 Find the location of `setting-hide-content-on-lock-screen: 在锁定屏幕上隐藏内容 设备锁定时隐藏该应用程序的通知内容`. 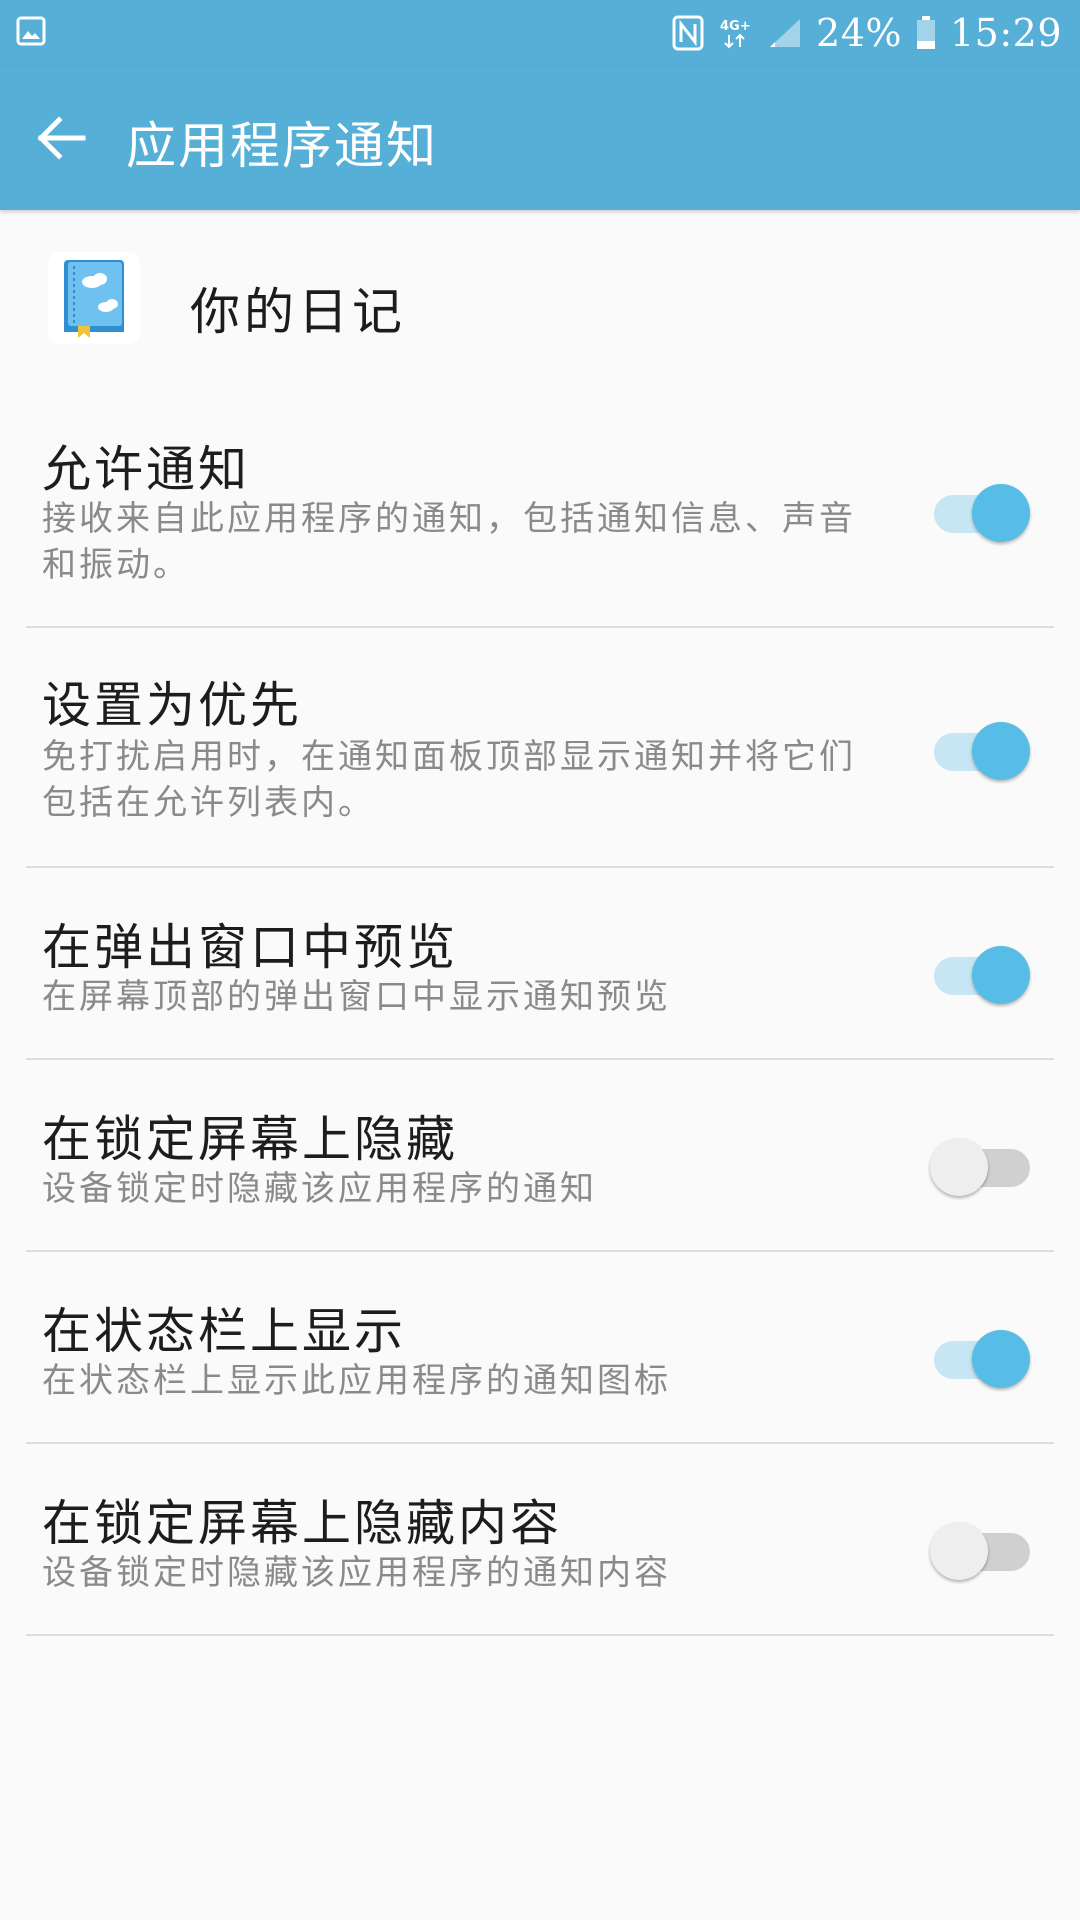

setting-hide-content-on-lock-screen: 在锁定屏幕上隐藏内容 设备锁定时隐藏该应用程序的通知内容 is located at coordinates (540, 1540).